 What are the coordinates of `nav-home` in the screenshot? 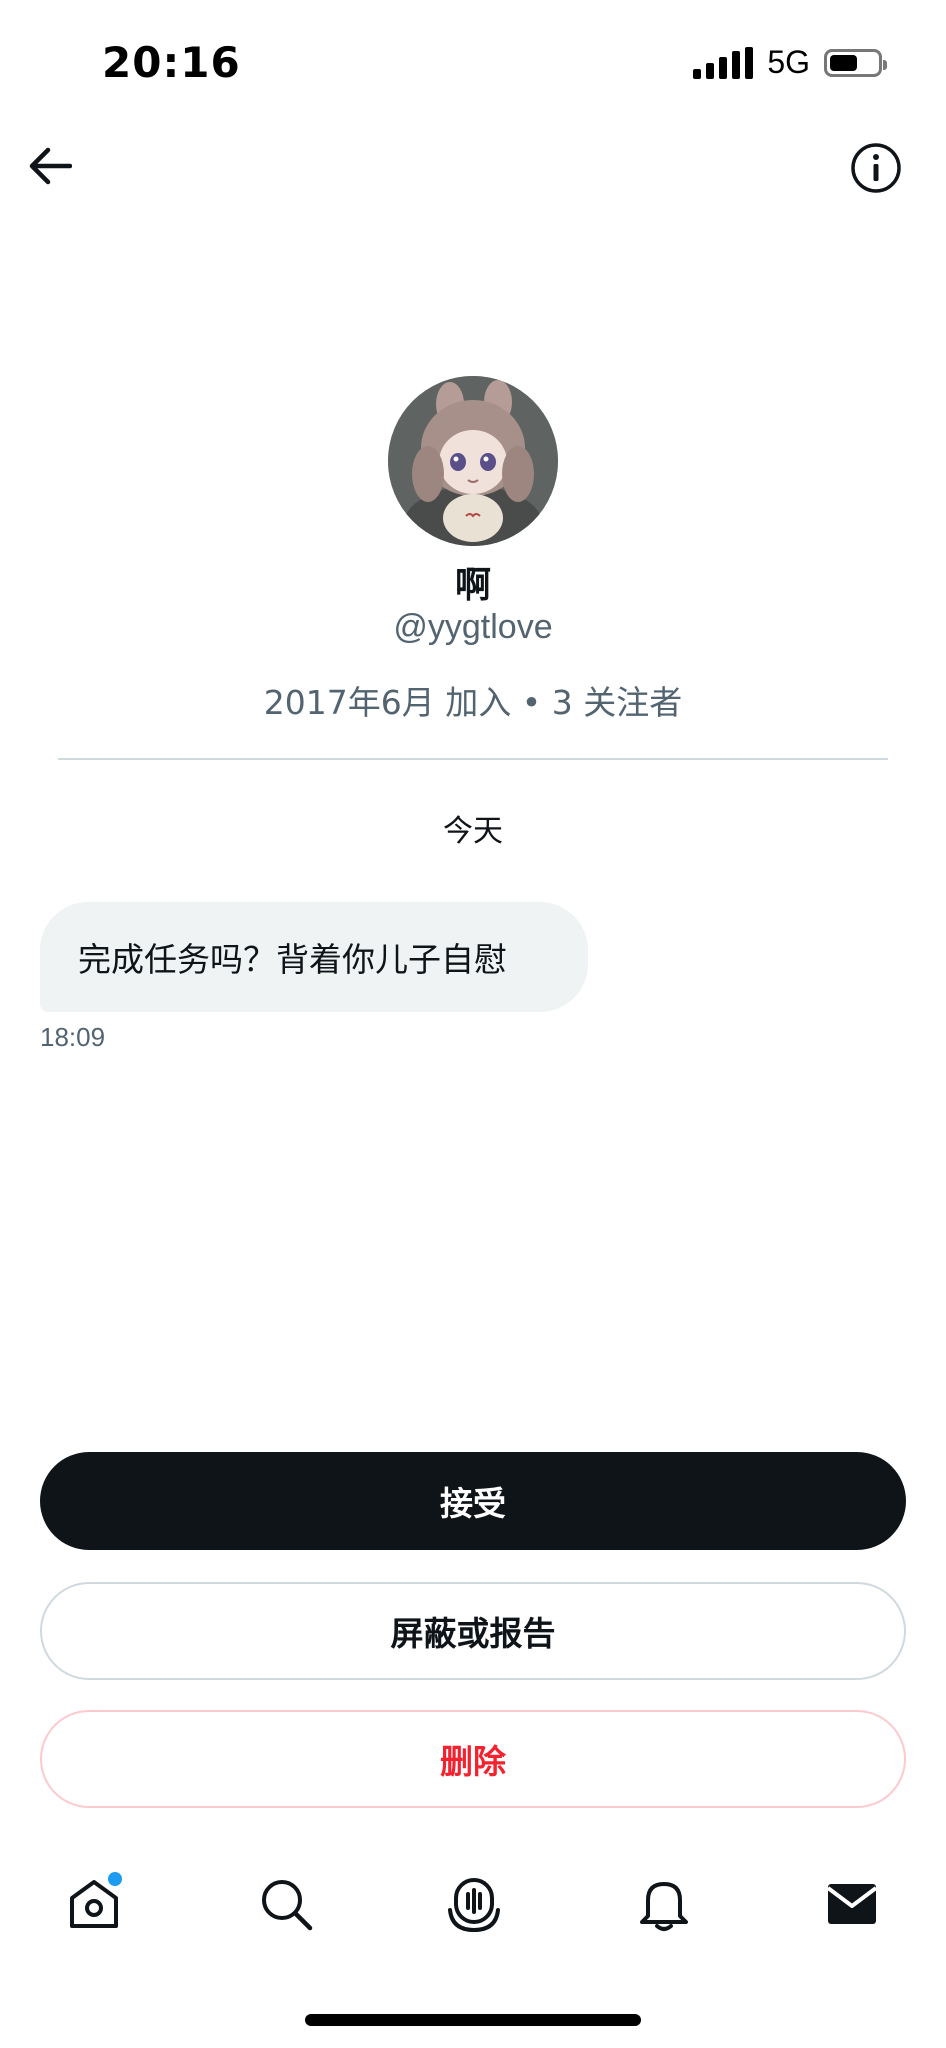 It's located at (94, 1902).